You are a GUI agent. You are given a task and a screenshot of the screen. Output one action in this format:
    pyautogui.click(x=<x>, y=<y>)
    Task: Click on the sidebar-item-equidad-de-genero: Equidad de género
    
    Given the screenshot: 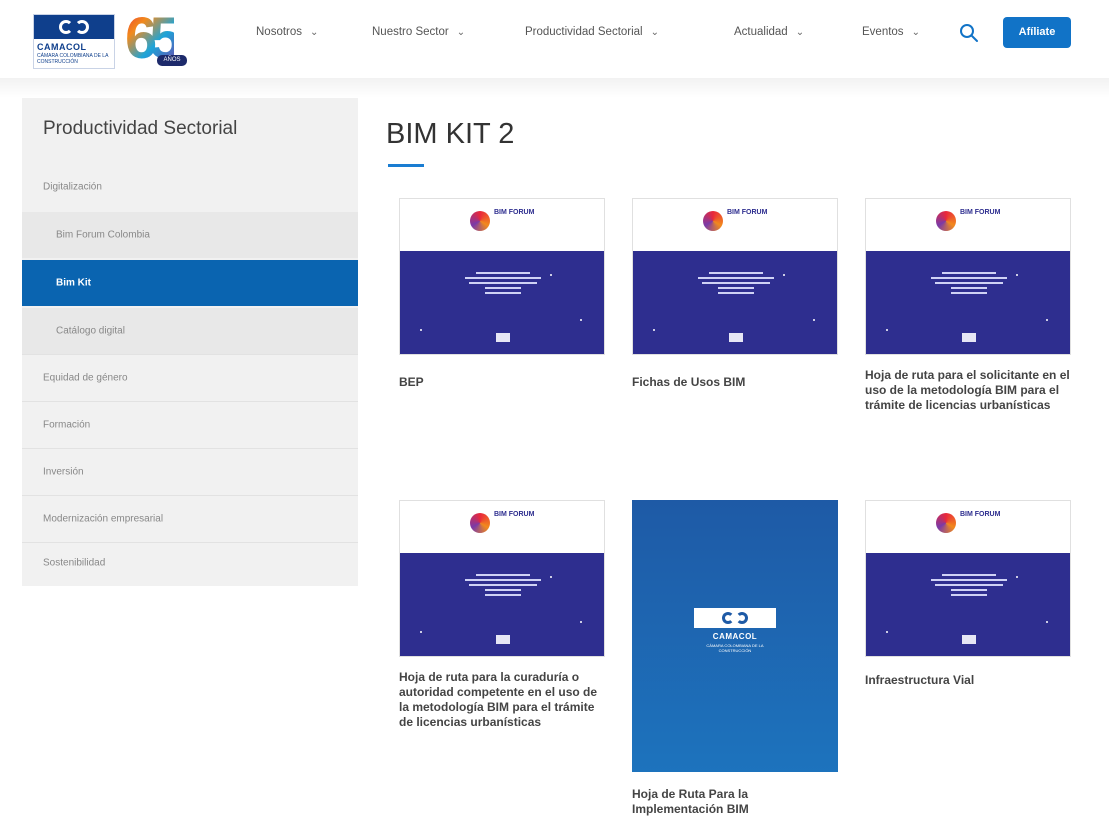 What is the action you would take?
    pyautogui.click(x=190, y=378)
    